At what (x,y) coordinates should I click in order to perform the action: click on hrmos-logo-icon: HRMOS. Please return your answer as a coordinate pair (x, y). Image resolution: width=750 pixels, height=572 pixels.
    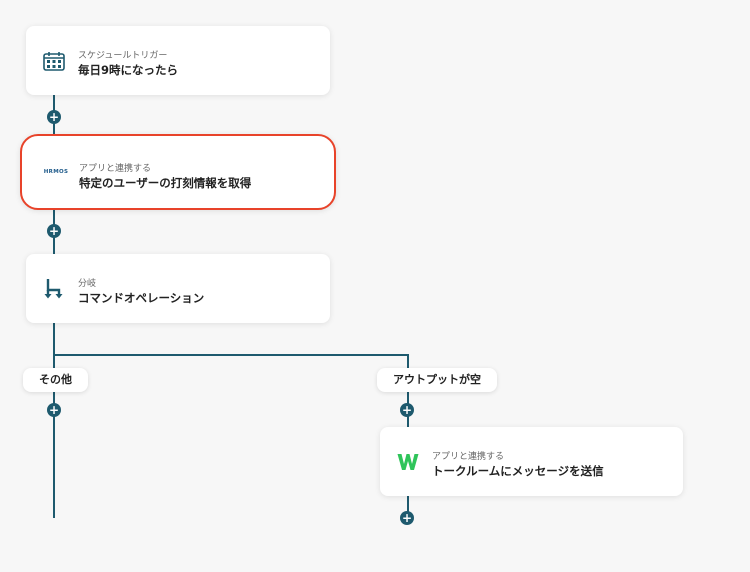
    Looking at the image, I should click on (56, 172).